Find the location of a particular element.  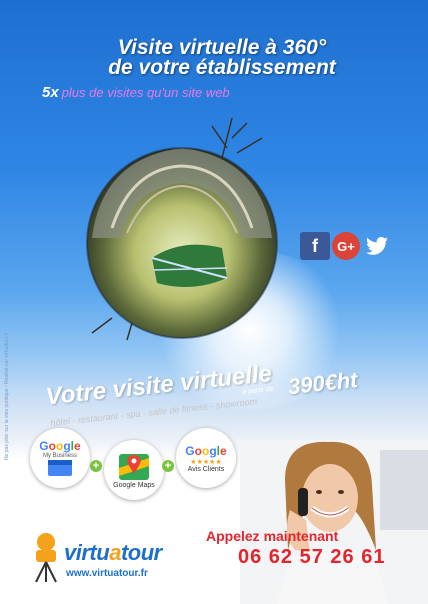

contact-block: Appelez maintenant 06 62 57 26 61 is located at coordinates (314, 566).